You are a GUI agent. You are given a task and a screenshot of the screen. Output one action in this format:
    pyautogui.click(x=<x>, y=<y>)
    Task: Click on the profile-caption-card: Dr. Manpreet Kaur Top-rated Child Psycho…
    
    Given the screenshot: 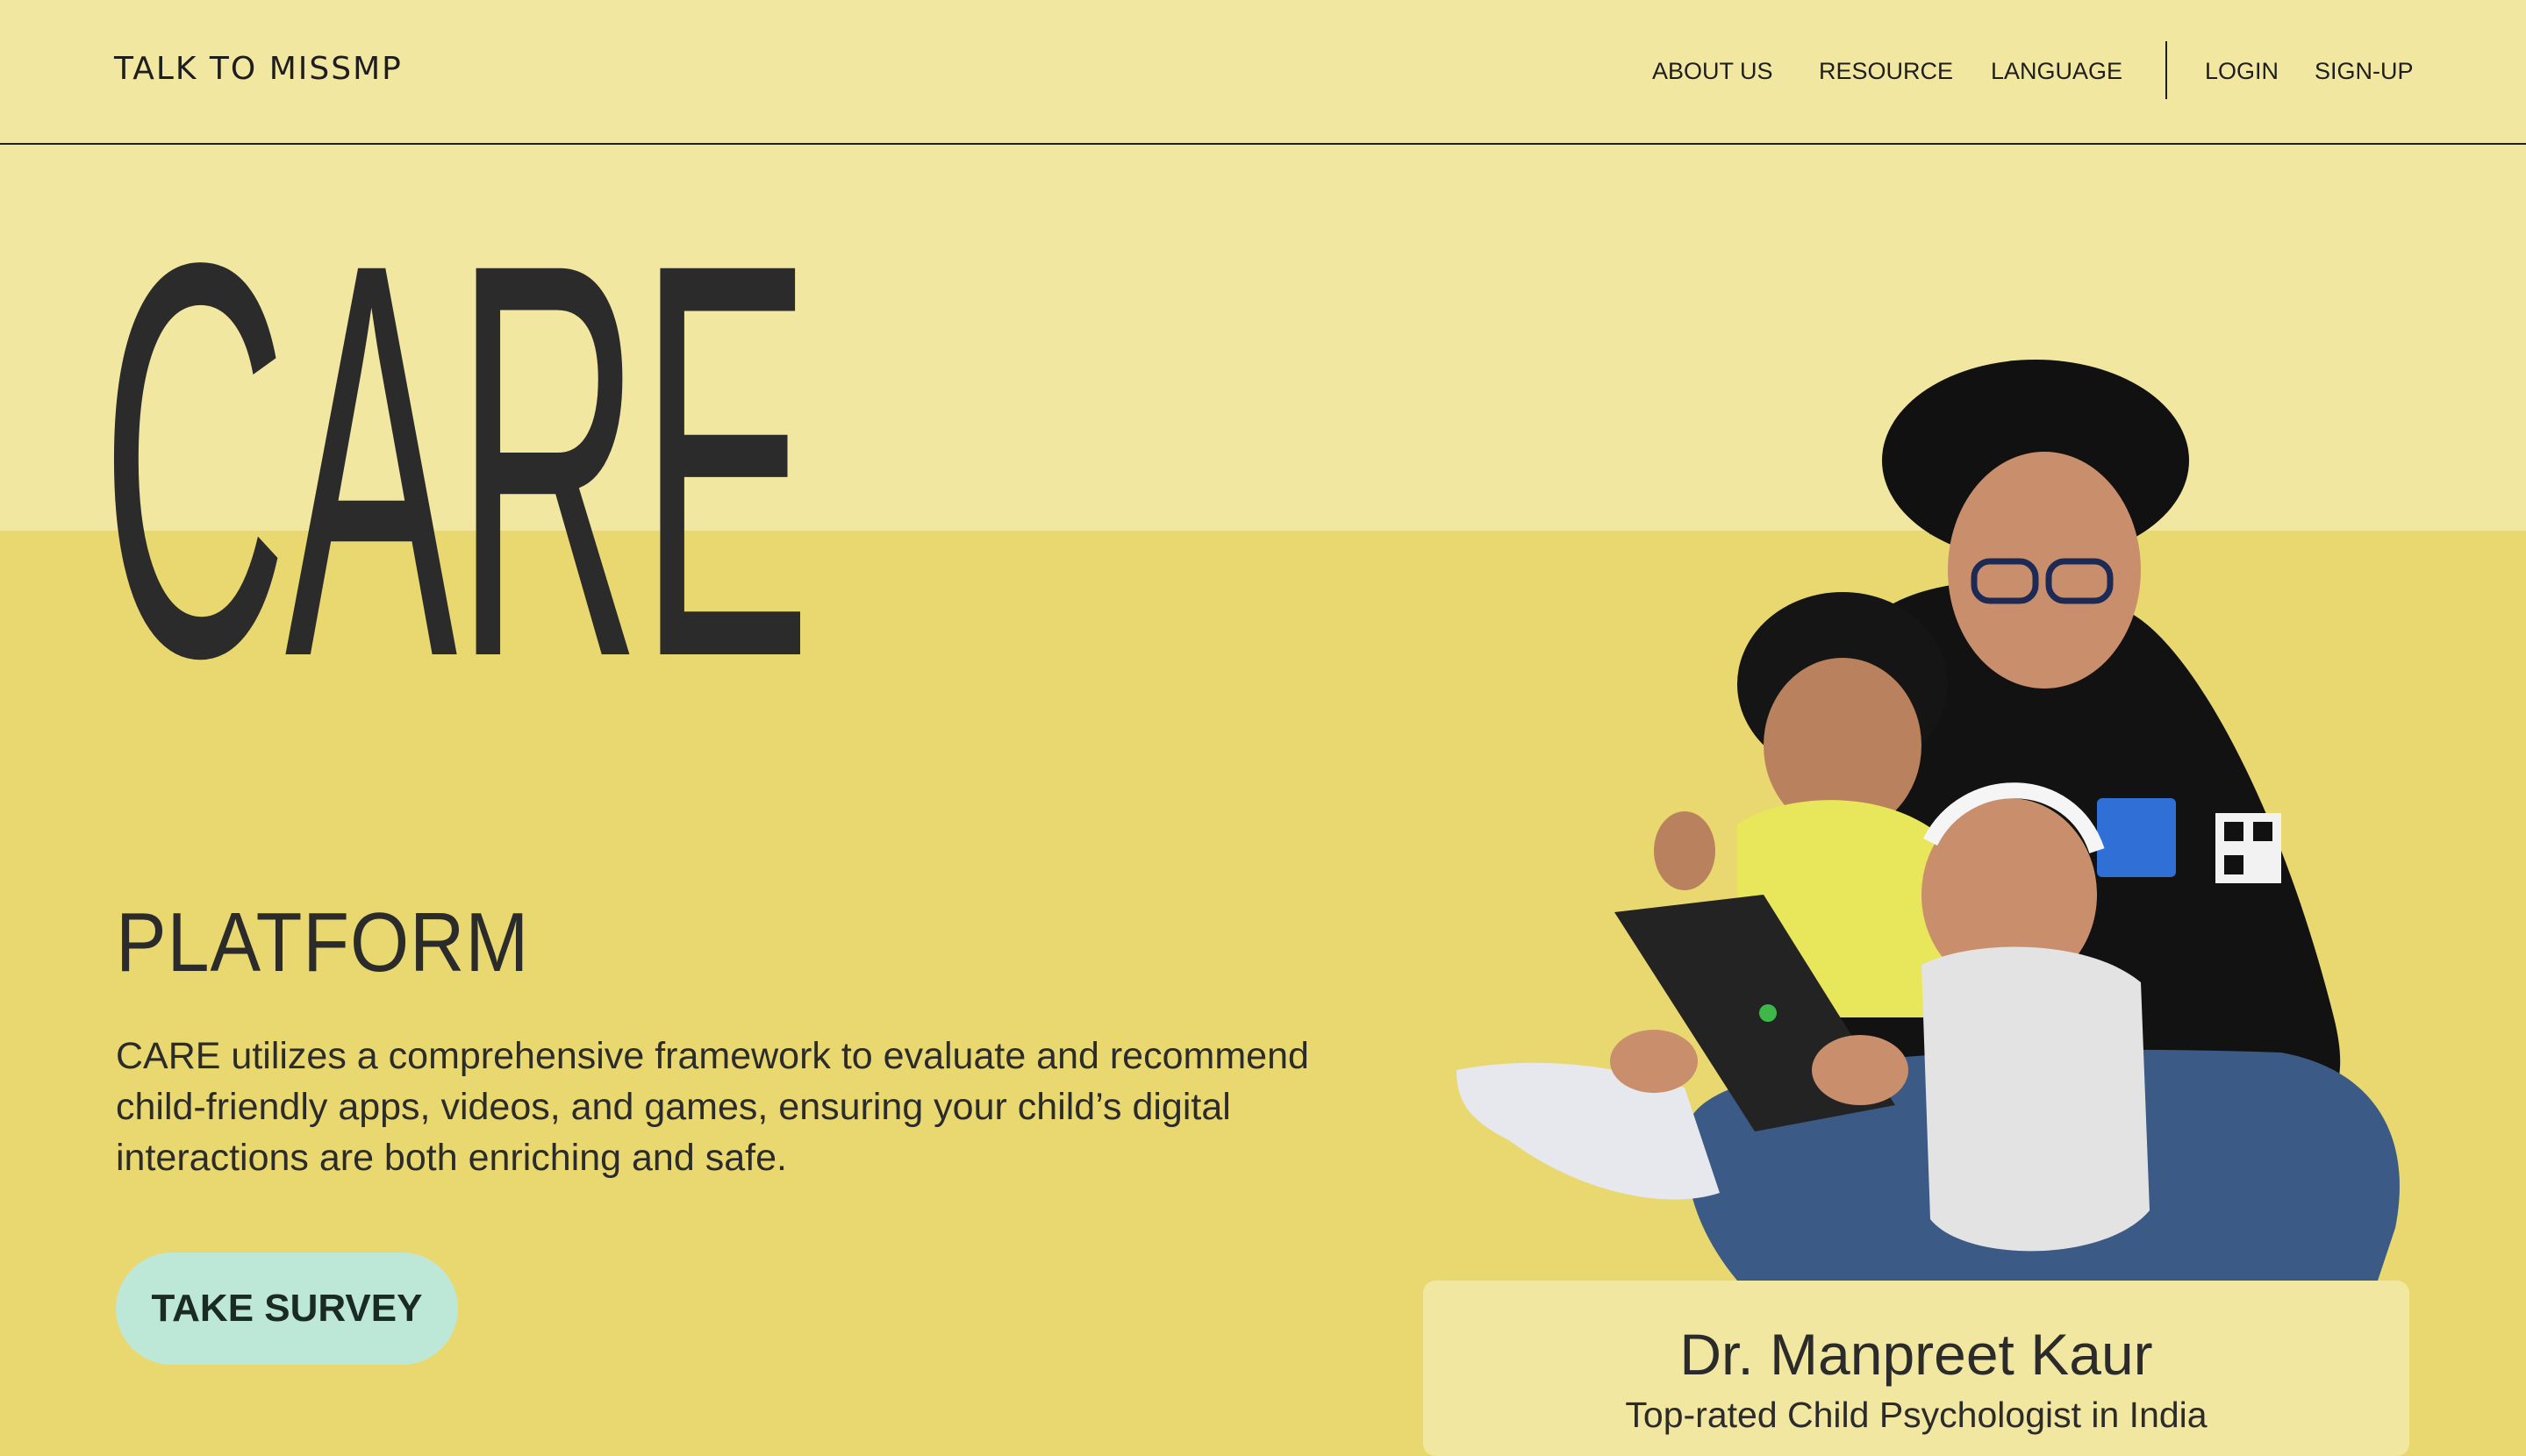 What is the action you would take?
    pyautogui.click(x=1916, y=1368)
    